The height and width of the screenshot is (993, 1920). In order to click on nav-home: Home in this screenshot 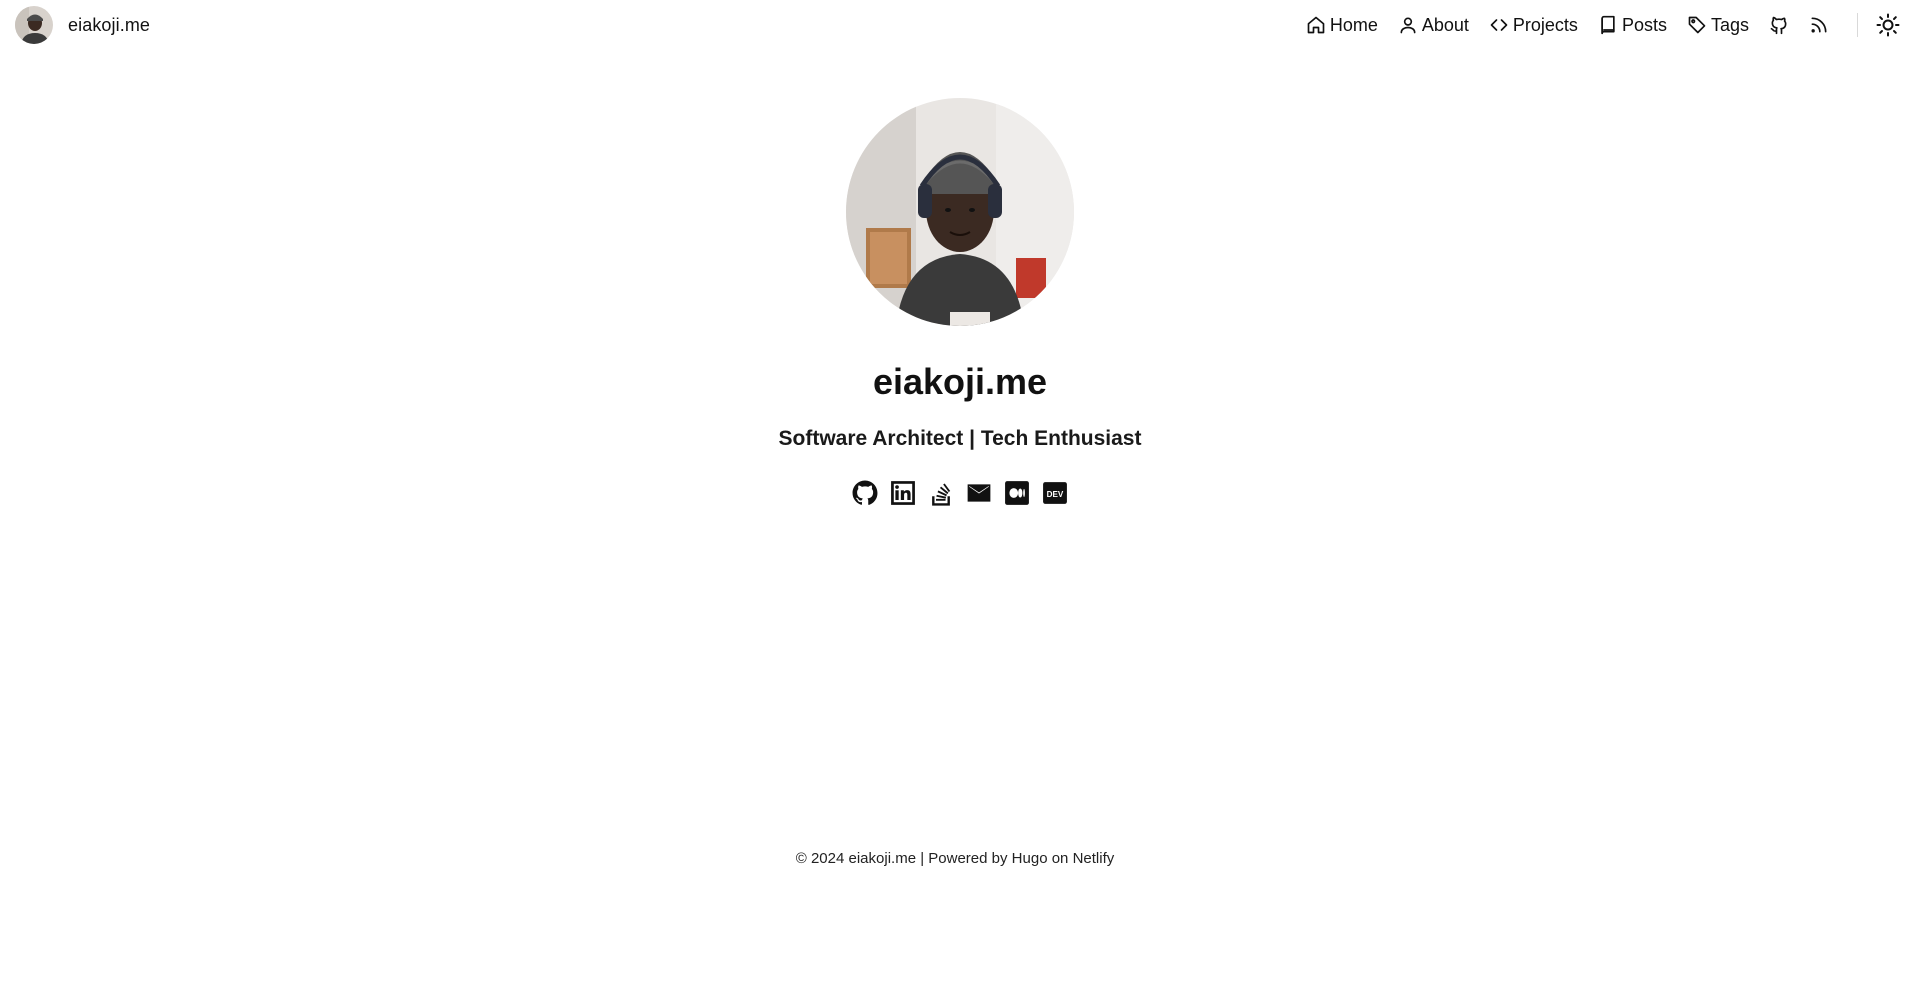, I will do `click(1342, 25)`.